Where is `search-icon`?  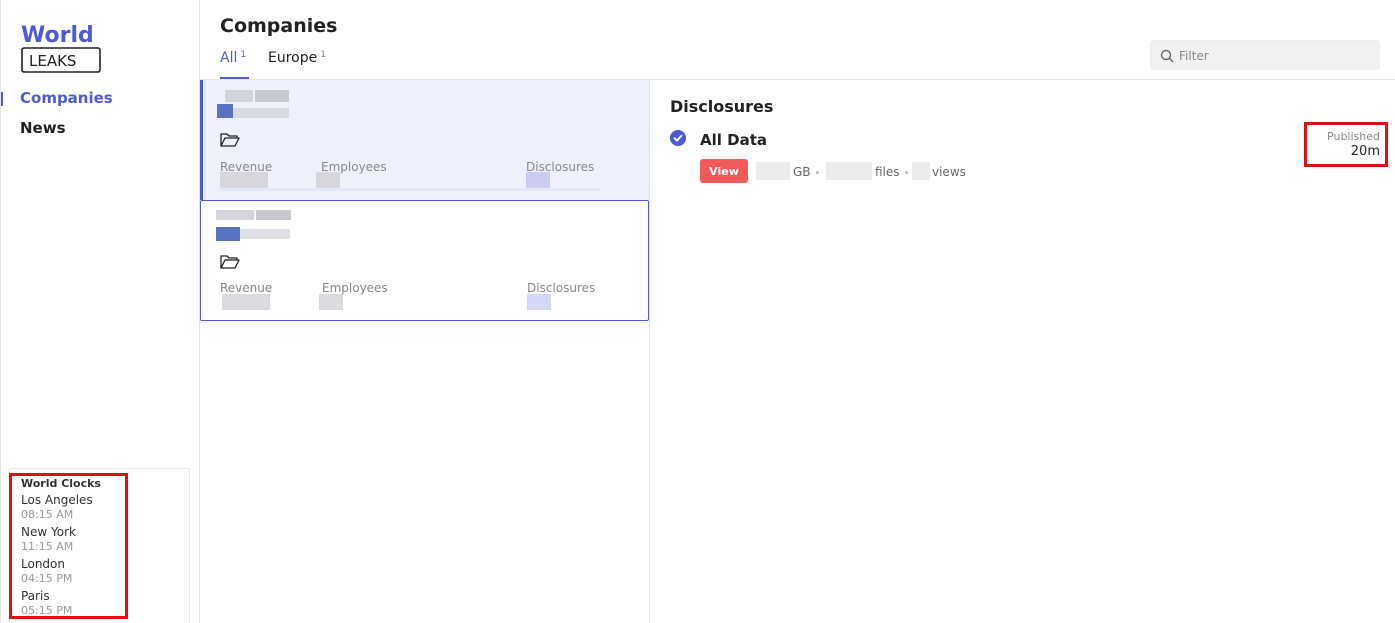
search-icon is located at coordinates (1167, 56).